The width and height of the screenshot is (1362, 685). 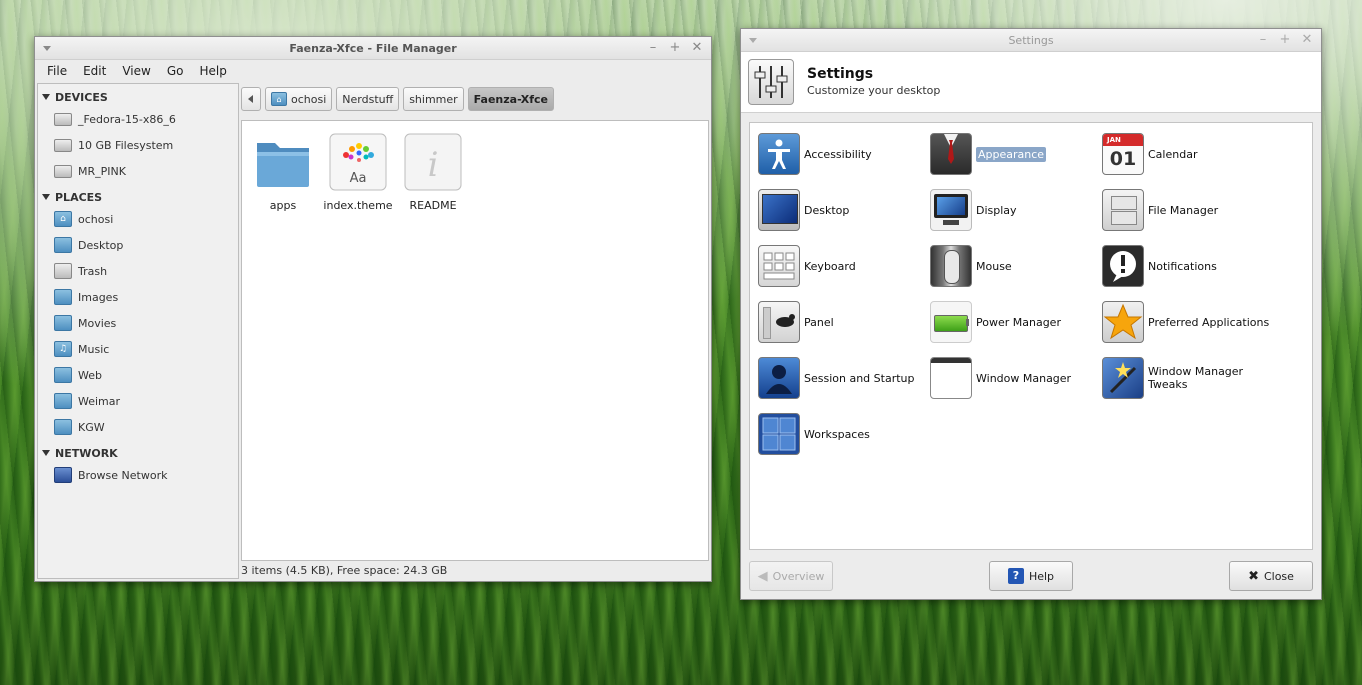 What do you see at coordinates (138, 219) in the screenshot?
I see `sidebar-item-ochosi: ⌂ ochosi` at bounding box center [138, 219].